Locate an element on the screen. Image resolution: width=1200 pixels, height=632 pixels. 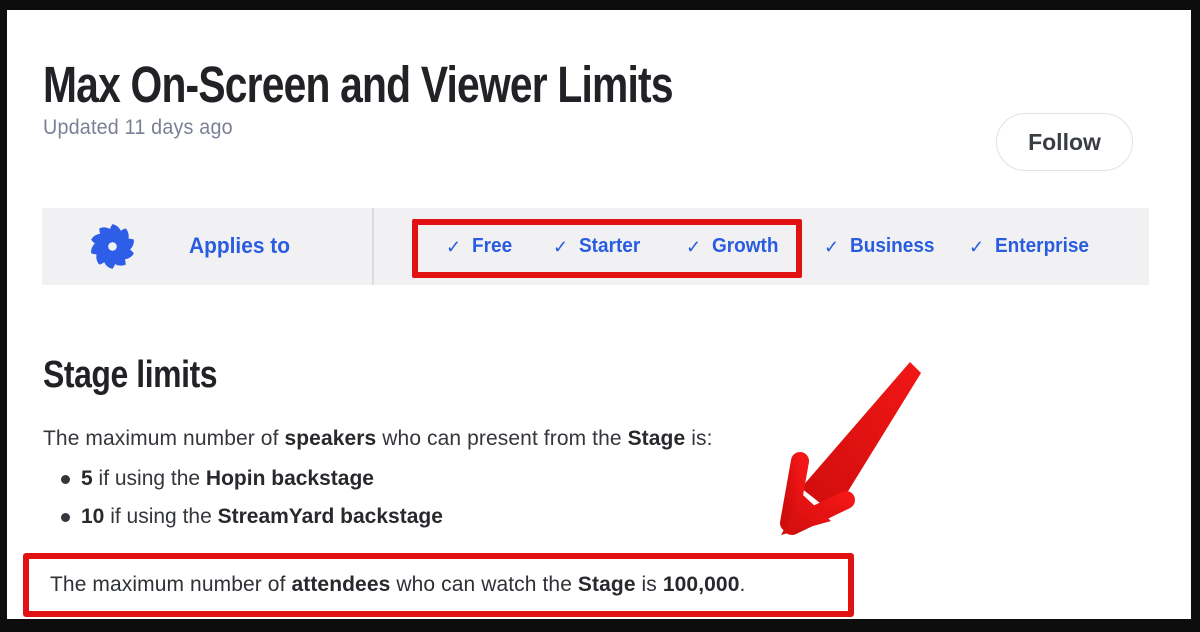
tier-label: Starter is located at coordinates (610, 246).